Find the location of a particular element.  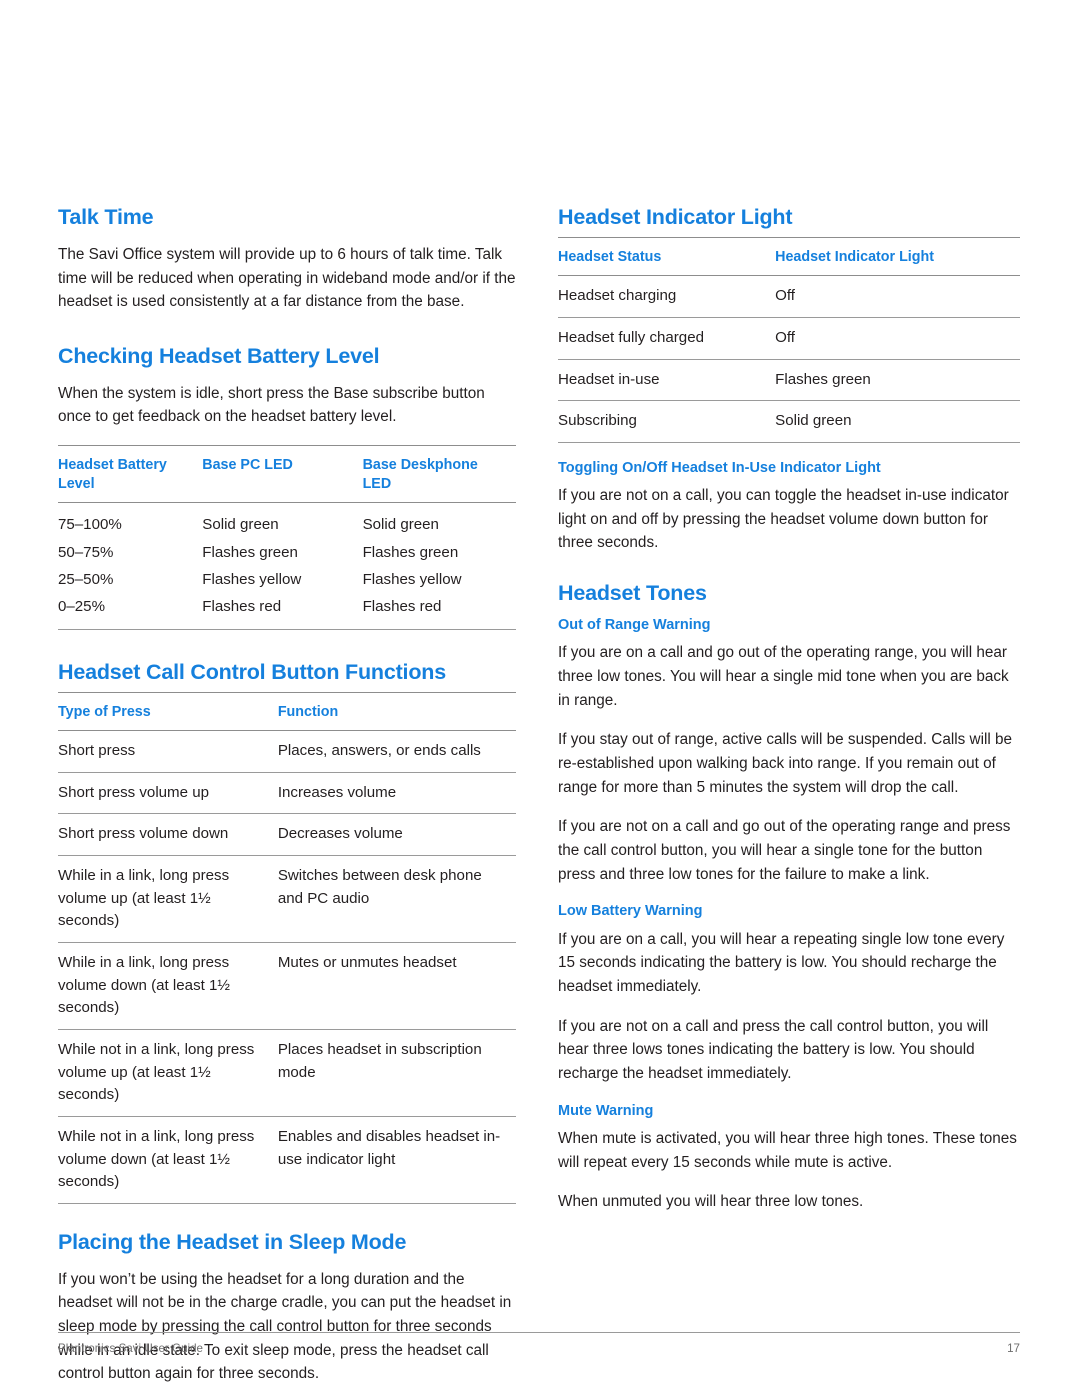

column-header-type-of-press: Type of Press is located at coordinates (168, 712).